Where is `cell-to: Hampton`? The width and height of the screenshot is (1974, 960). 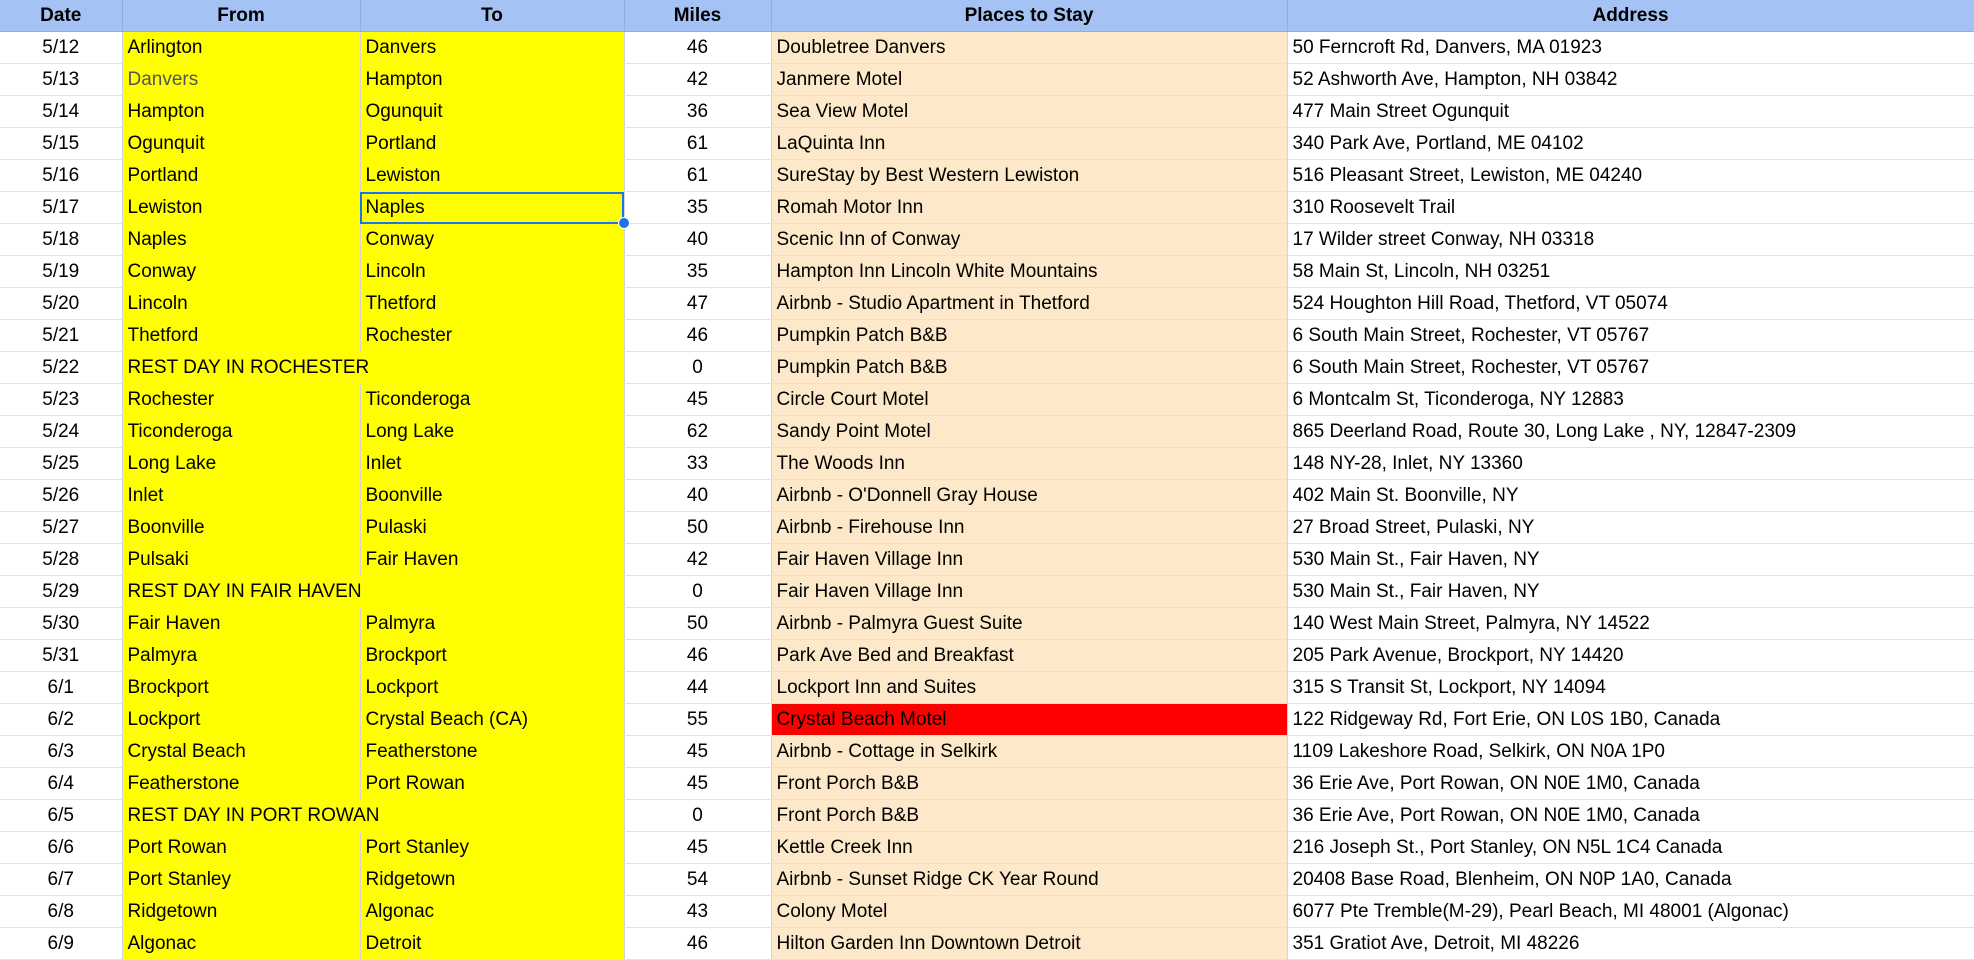 cell-to: Hampton is located at coordinates (492, 79).